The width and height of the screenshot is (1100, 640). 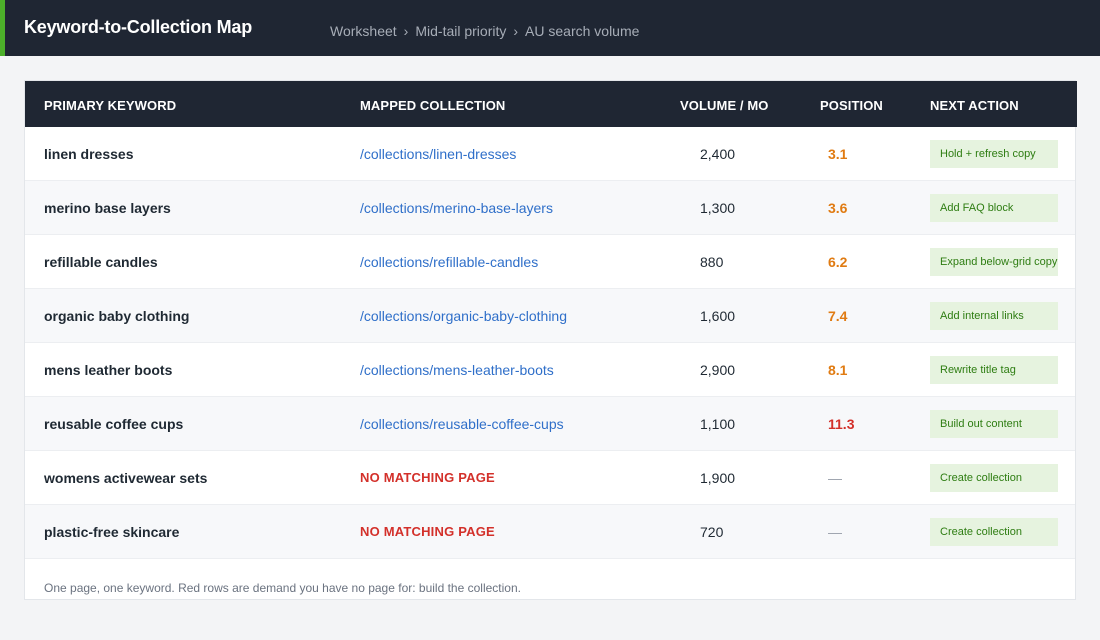 What do you see at coordinates (838, 369) in the screenshot?
I see `position-cell: 8.1` at bounding box center [838, 369].